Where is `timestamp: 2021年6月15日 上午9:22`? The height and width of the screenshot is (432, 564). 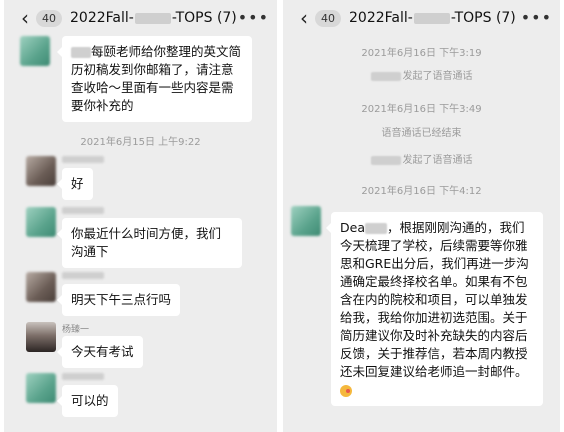 timestamp: 2021年6月15日 上午9:22 is located at coordinates (140, 142).